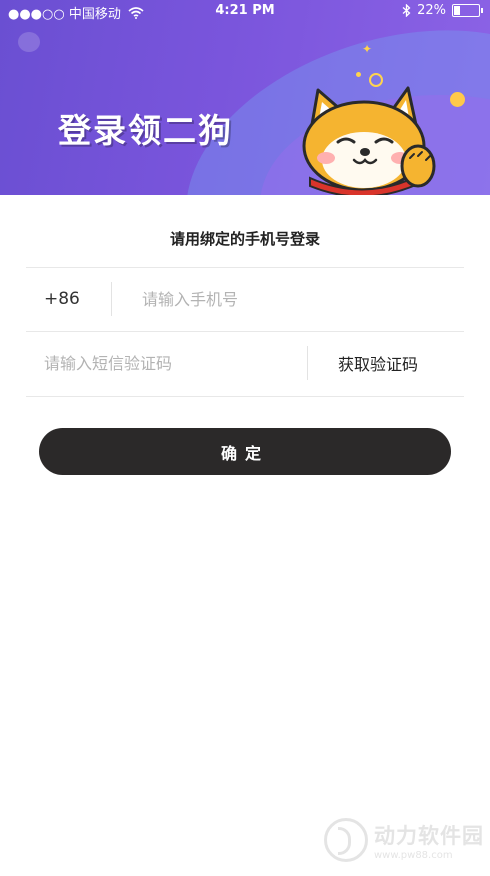  What do you see at coordinates (29, 42) in the screenshot?
I see `bubble-decoration` at bounding box center [29, 42].